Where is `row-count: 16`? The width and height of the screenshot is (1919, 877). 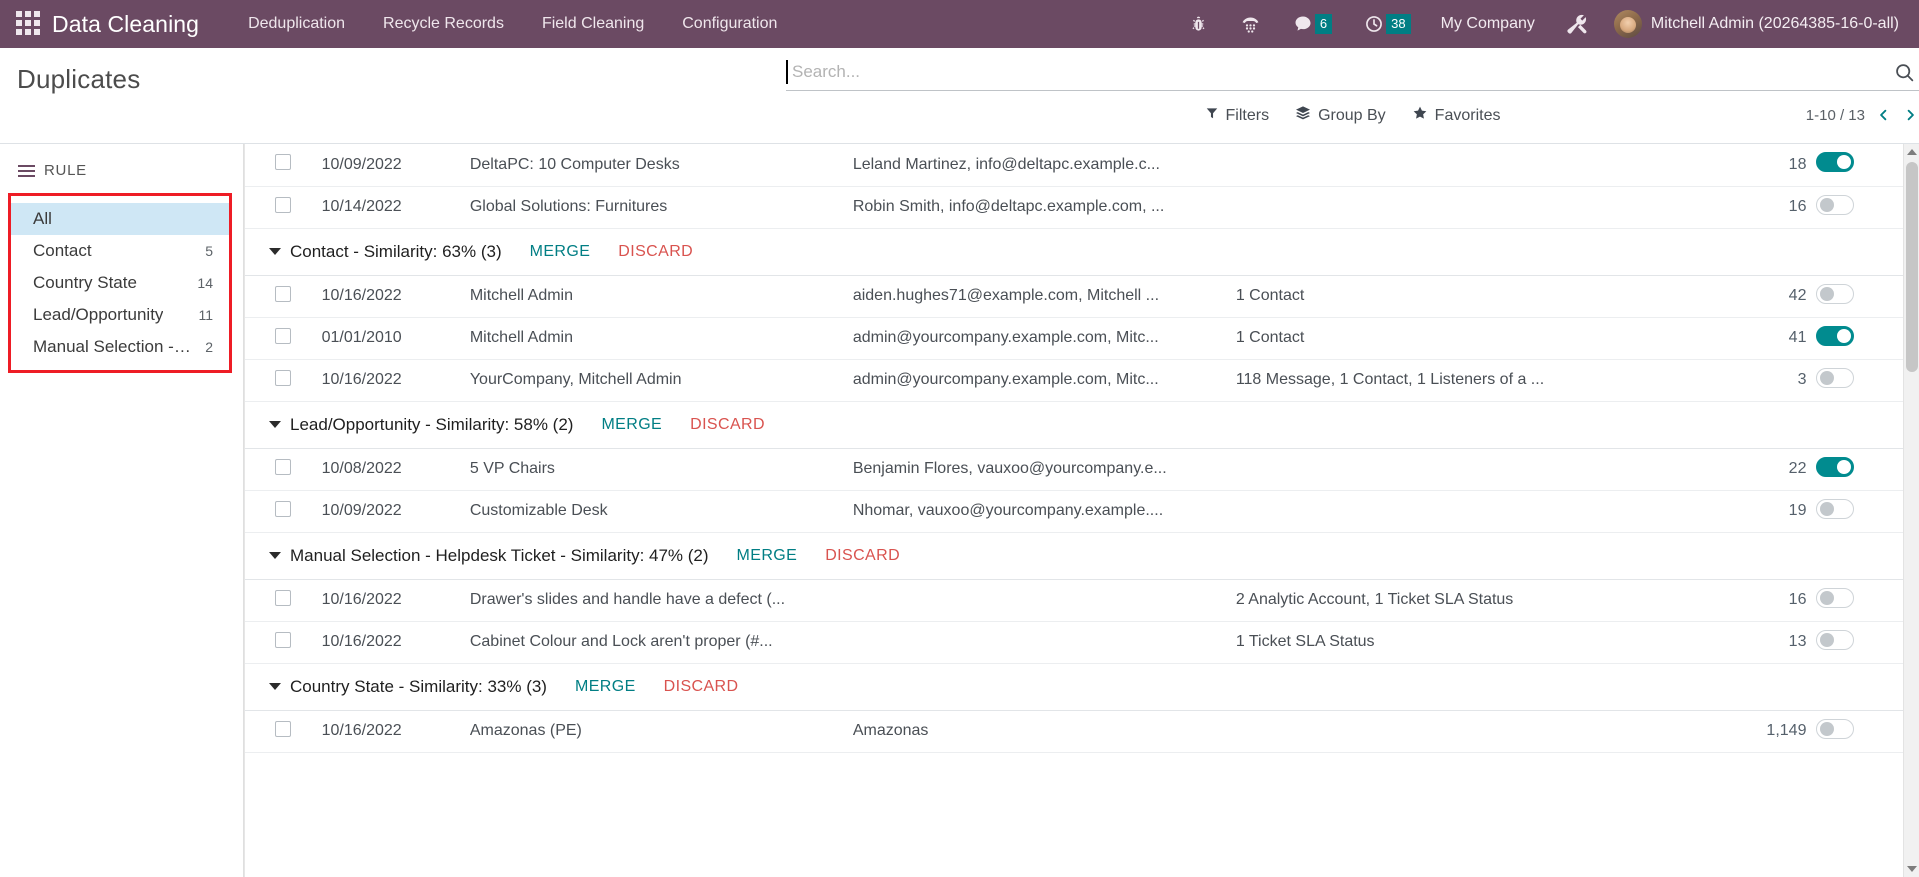
row-count: 16 is located at coordinates (1797, 599).